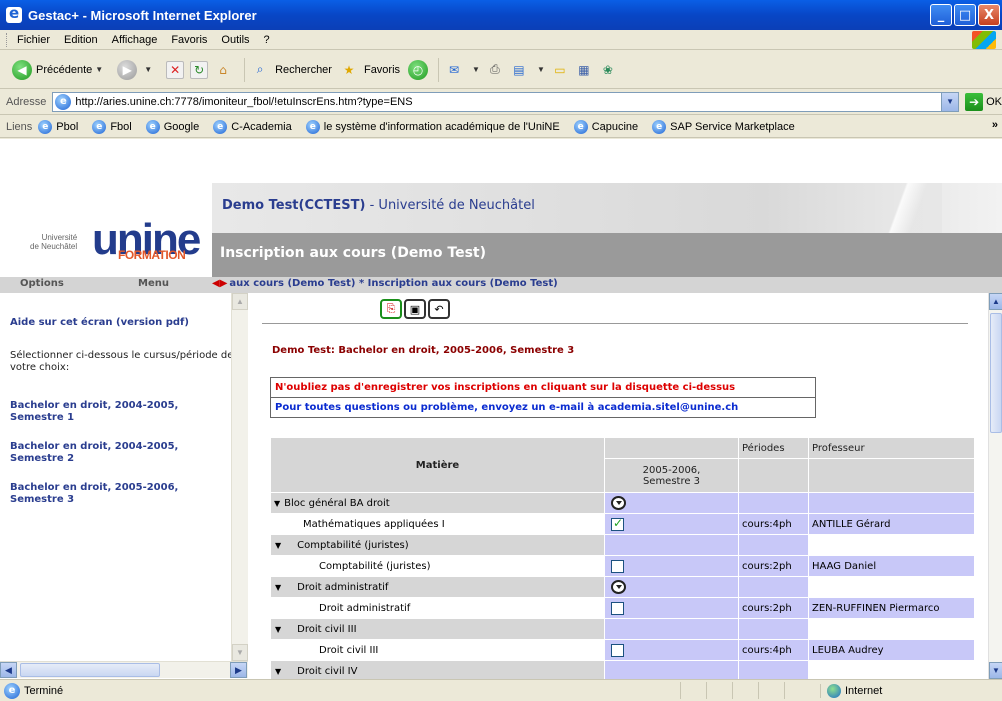 The width and height of the screenshot is (1002, 701). What do you see at coordinates (14, 13) in the screenshot?
I see `ie-app-icon` at bounding box center [14, 13].